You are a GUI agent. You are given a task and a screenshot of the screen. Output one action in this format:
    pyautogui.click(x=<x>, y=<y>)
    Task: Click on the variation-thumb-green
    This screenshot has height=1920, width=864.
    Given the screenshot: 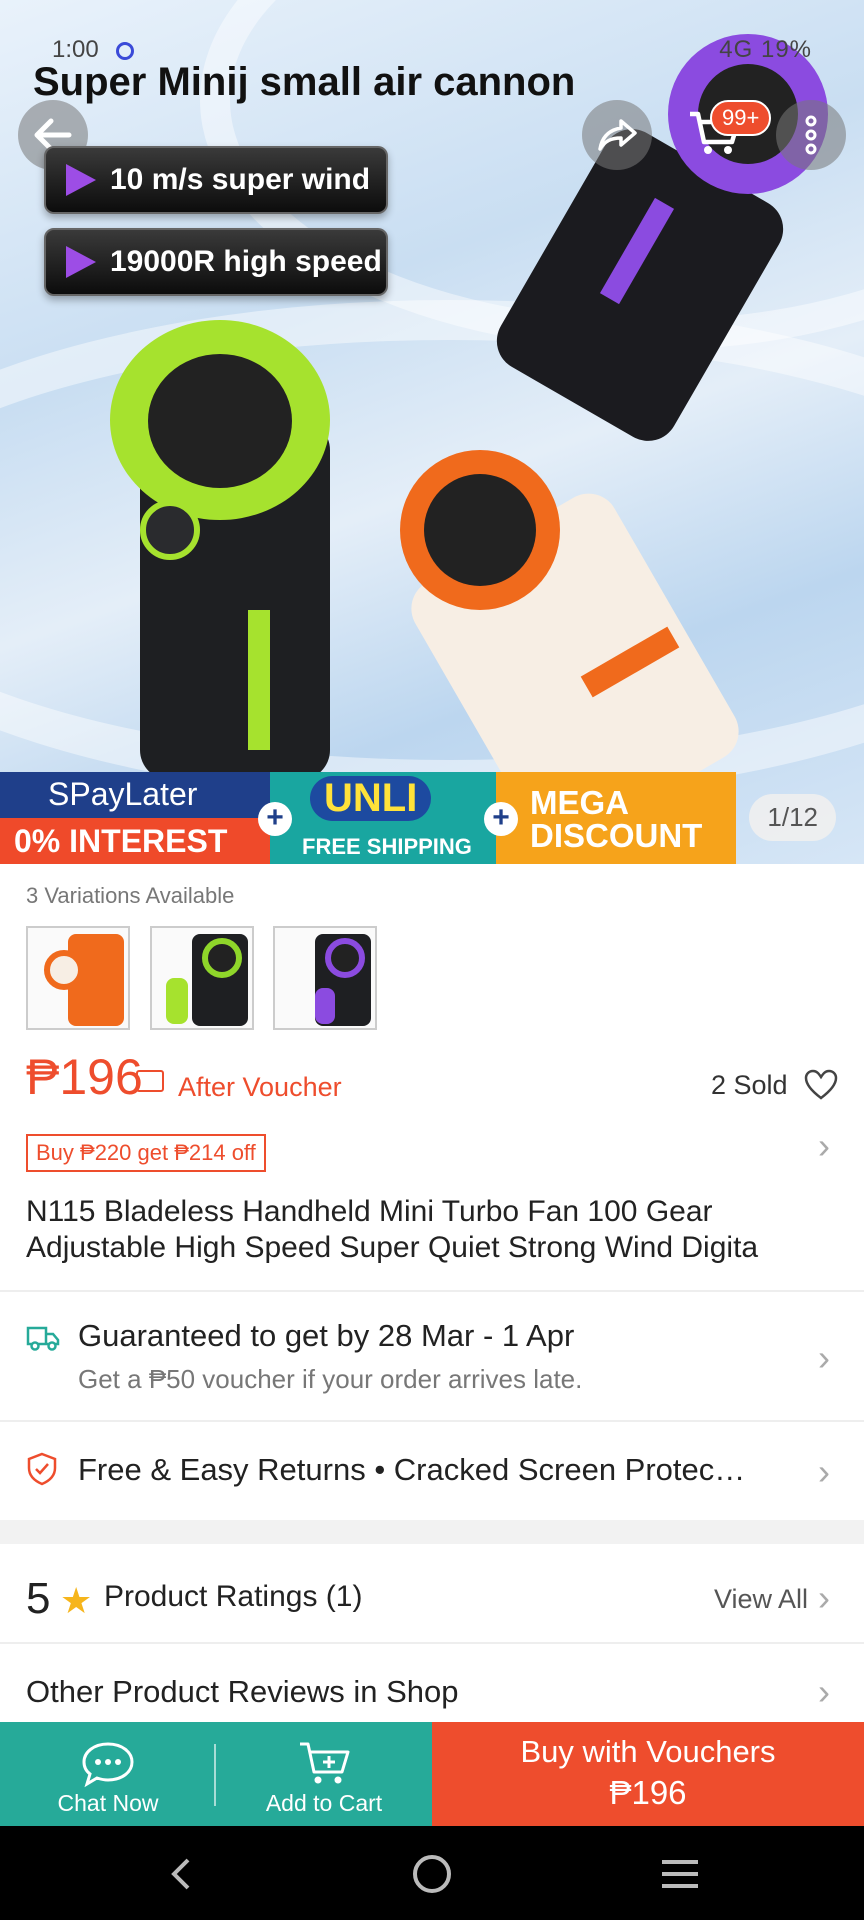 What is the action you would take?
    pyautogui.click(x=202, y=978)
    